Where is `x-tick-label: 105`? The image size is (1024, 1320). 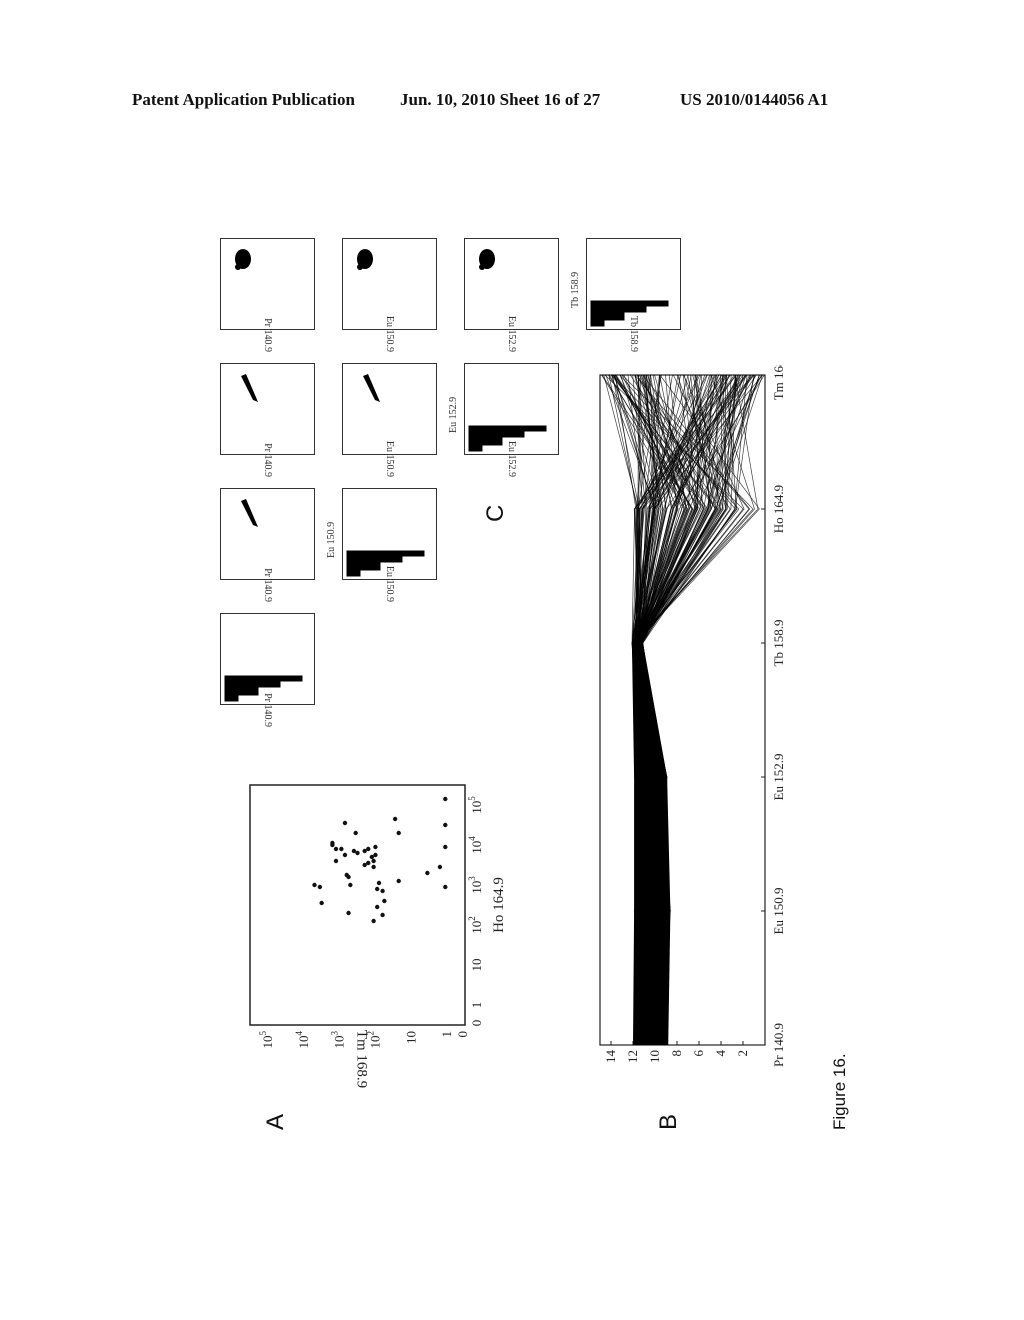 x-tick-label: 105 is located at coordinates (475, 805).